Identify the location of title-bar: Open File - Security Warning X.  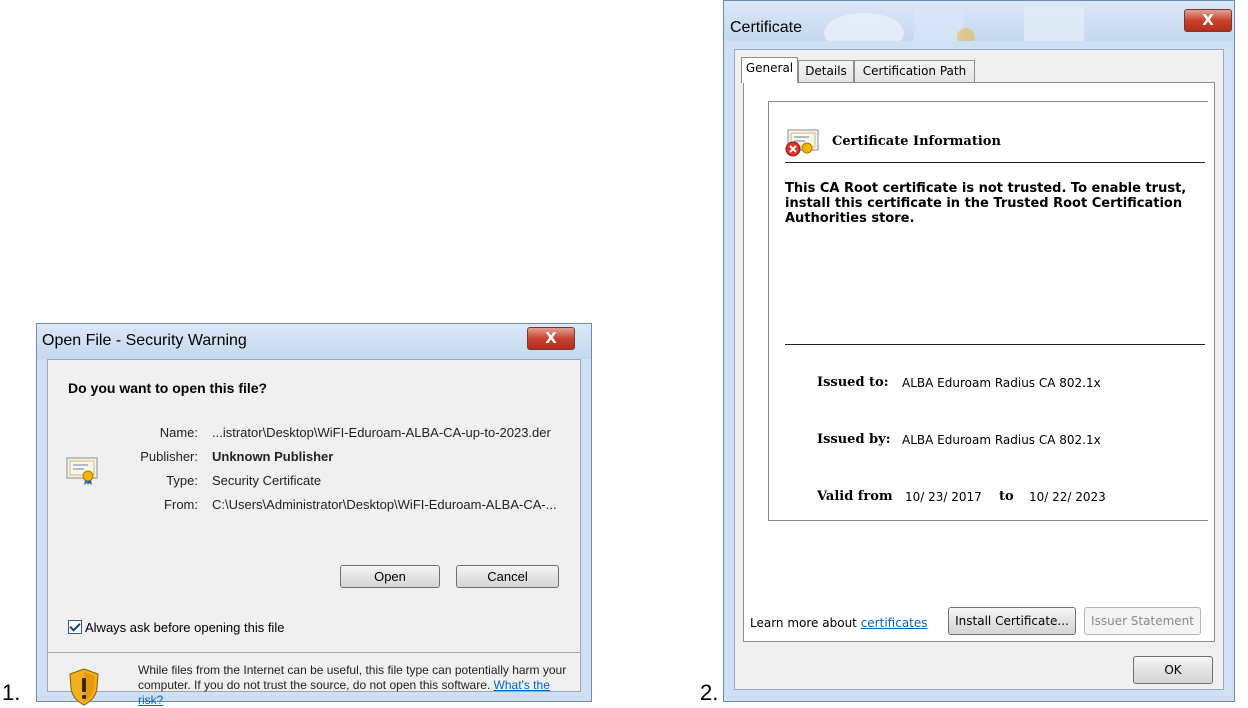
(314, 341).